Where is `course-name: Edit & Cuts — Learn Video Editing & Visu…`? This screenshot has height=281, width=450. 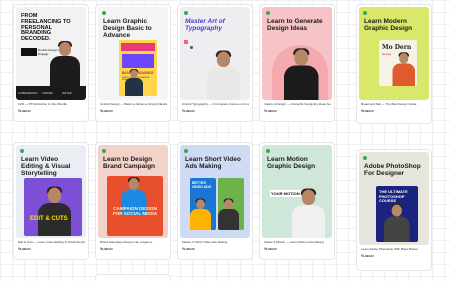 course-name: Edit & Cuts — Learn Video Editing & Visu… is located at coordinates (51, 243).